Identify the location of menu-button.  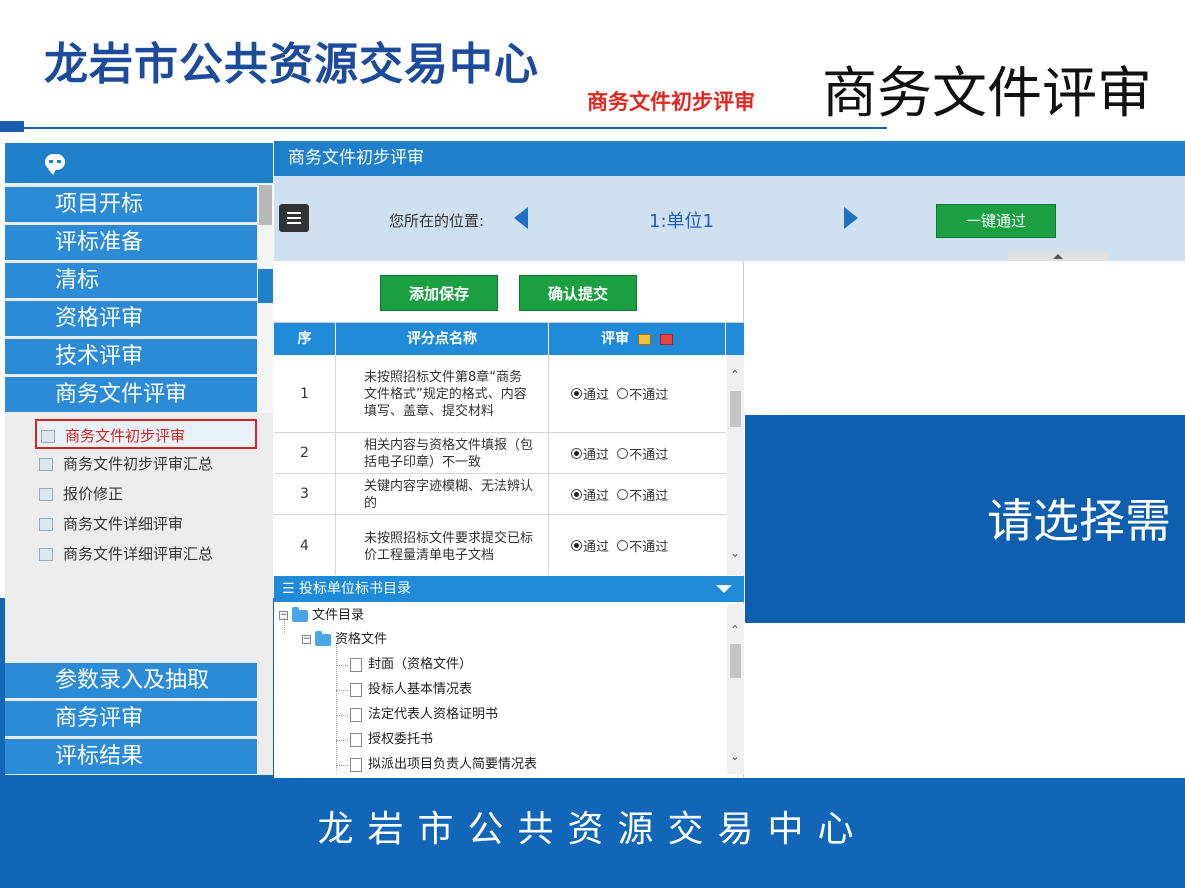
(294, 218).